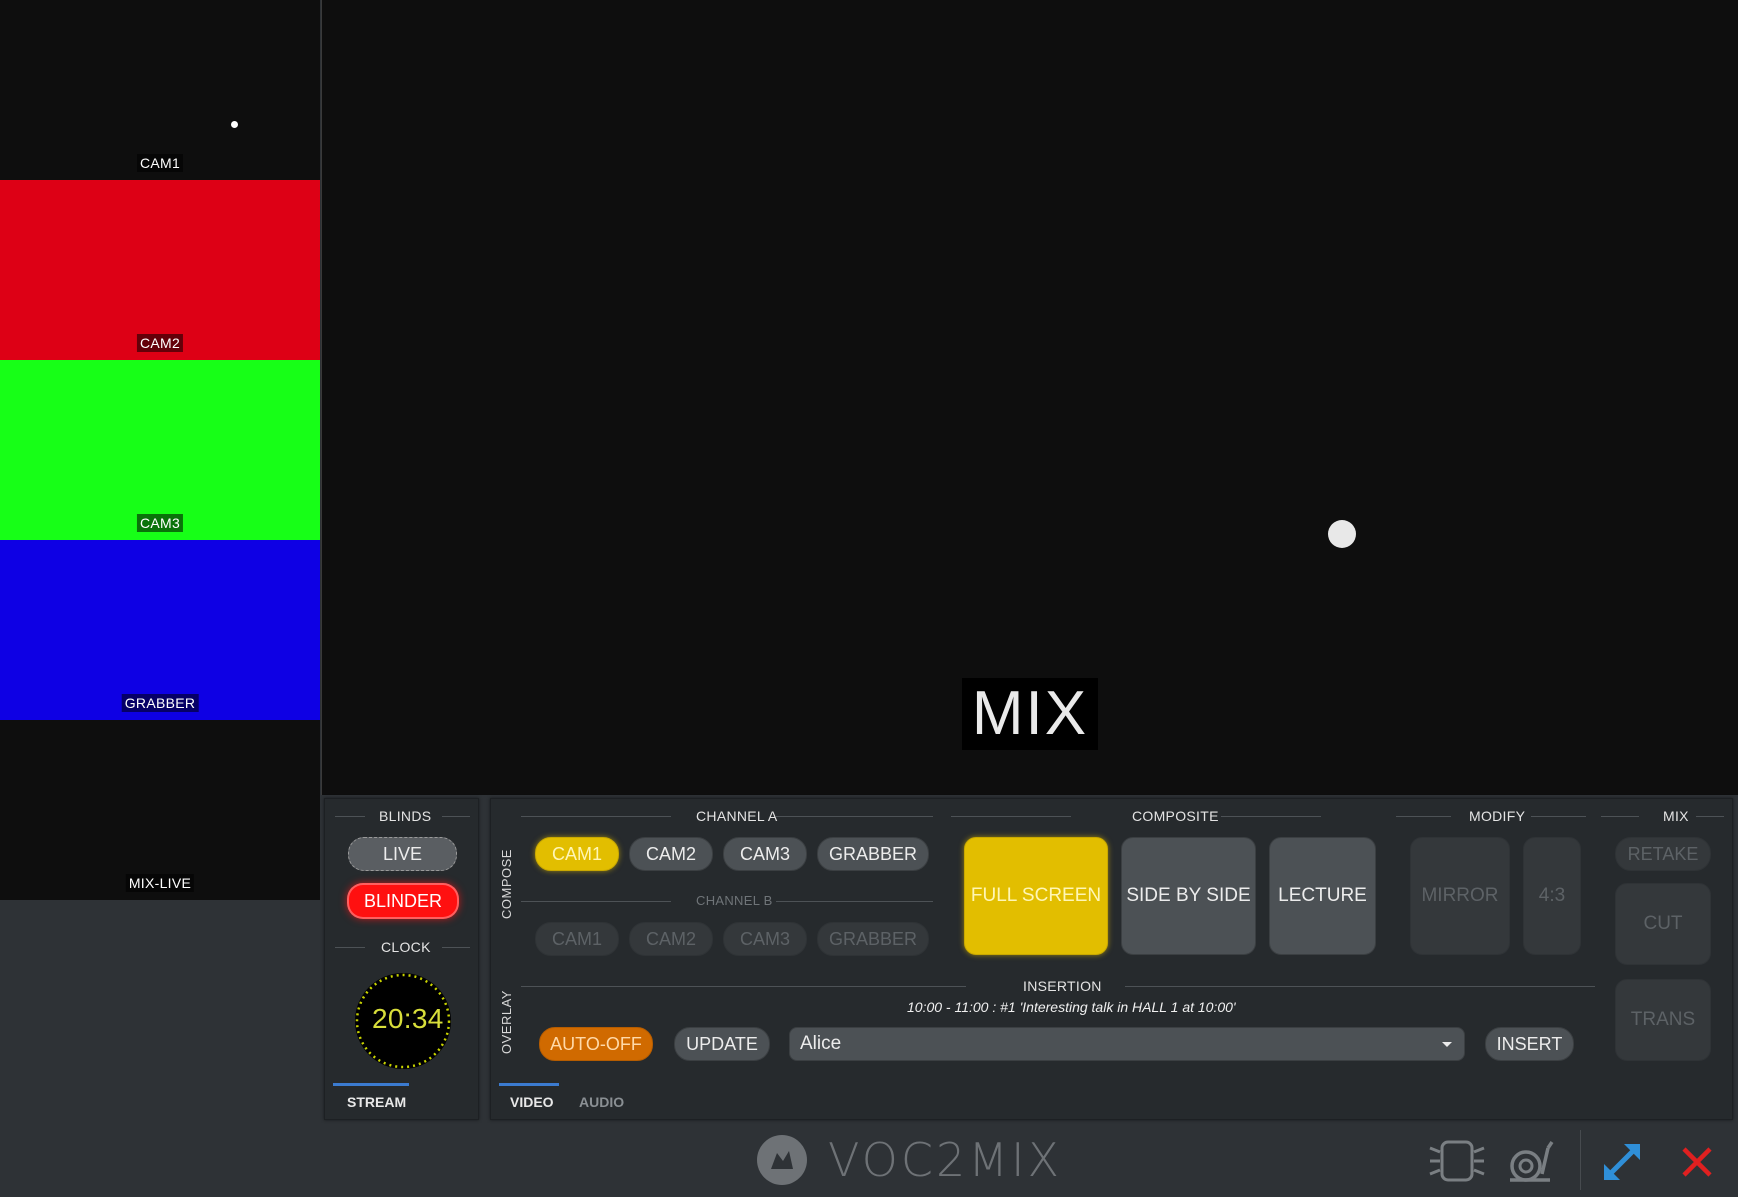 The image size is (1738, 1197). What do you see at coordinates (1622, 1162) in the screenshot?
I see `fullscreen-expand-icon` at bounding box center [1622, 1162].